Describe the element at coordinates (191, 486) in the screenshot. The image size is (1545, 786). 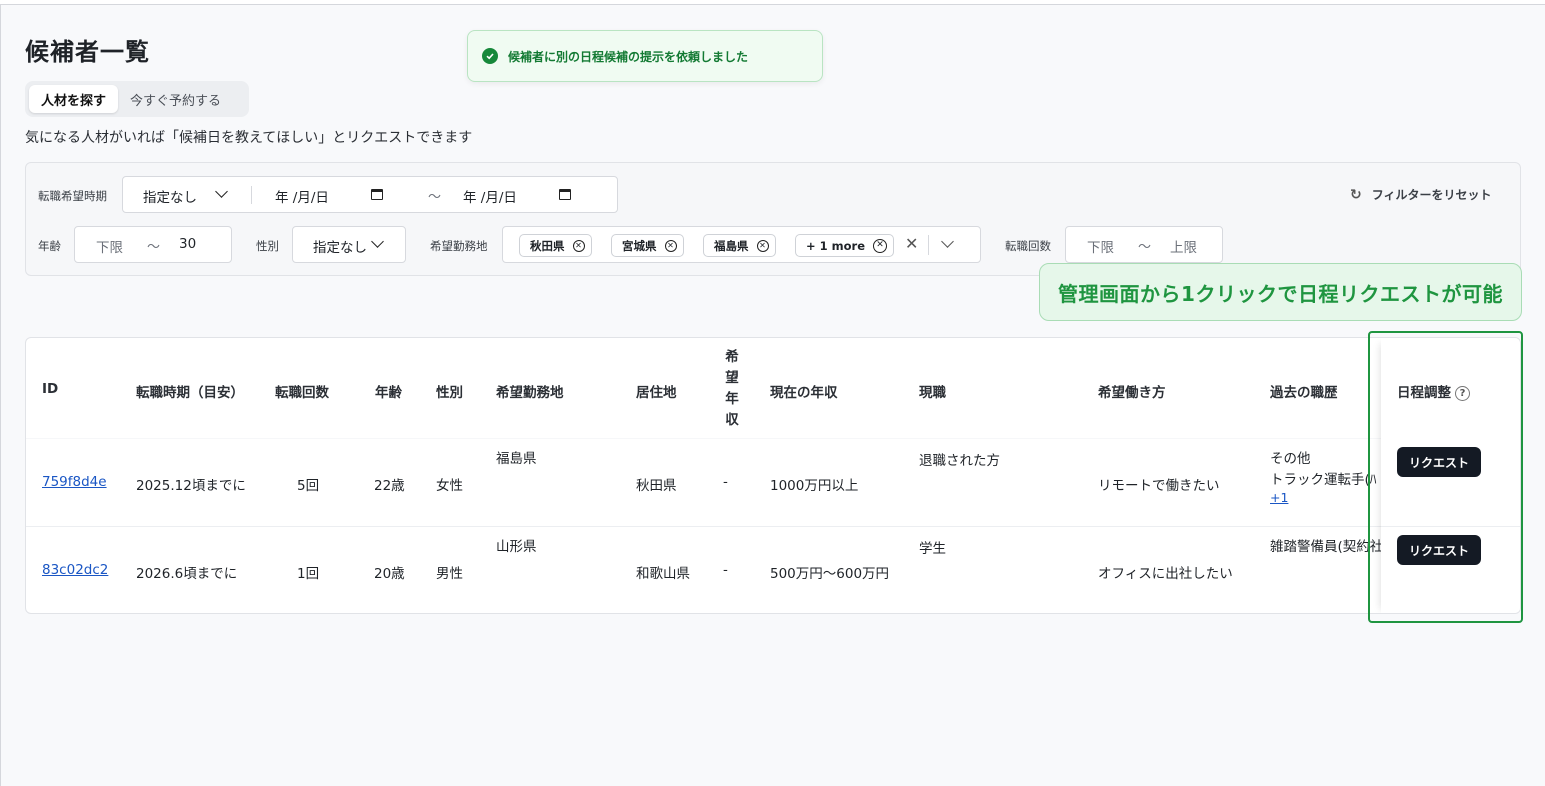
I see `cell-period: 2025.12頃までに` at that location.